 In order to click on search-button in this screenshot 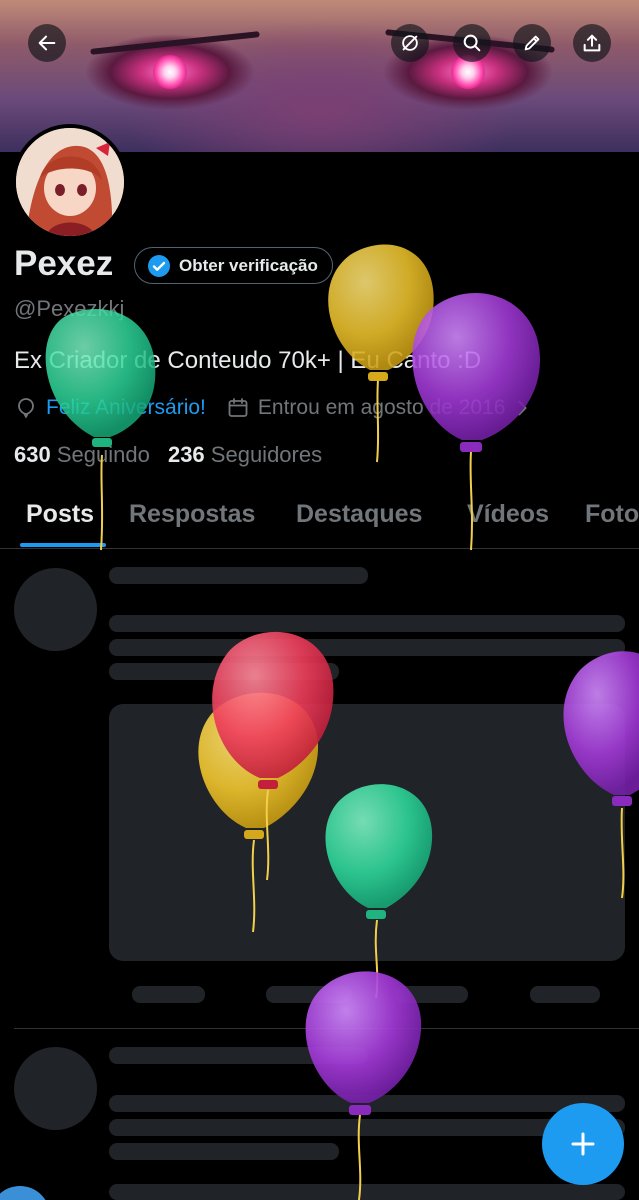, I will do `click(472, 43)`.